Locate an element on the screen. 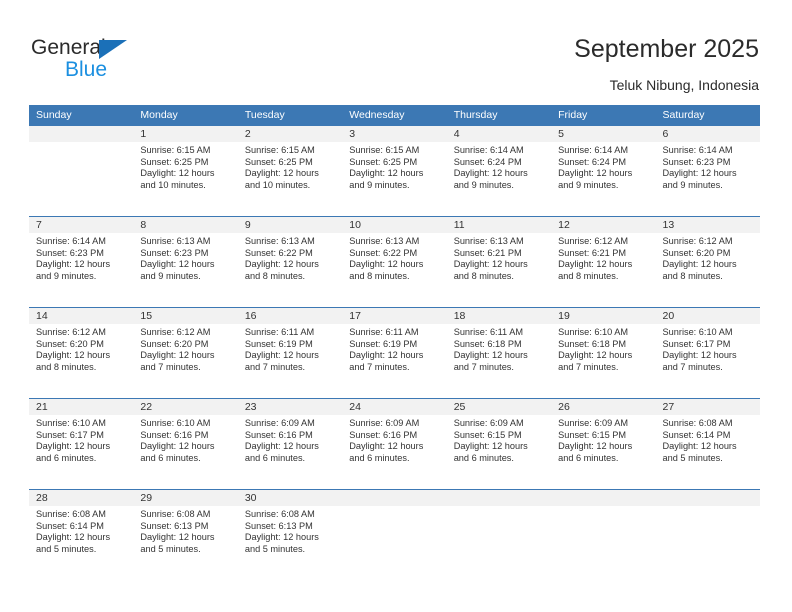  sunset-text: Sunset: 6:24 PM is located at coordinates (487, 161).